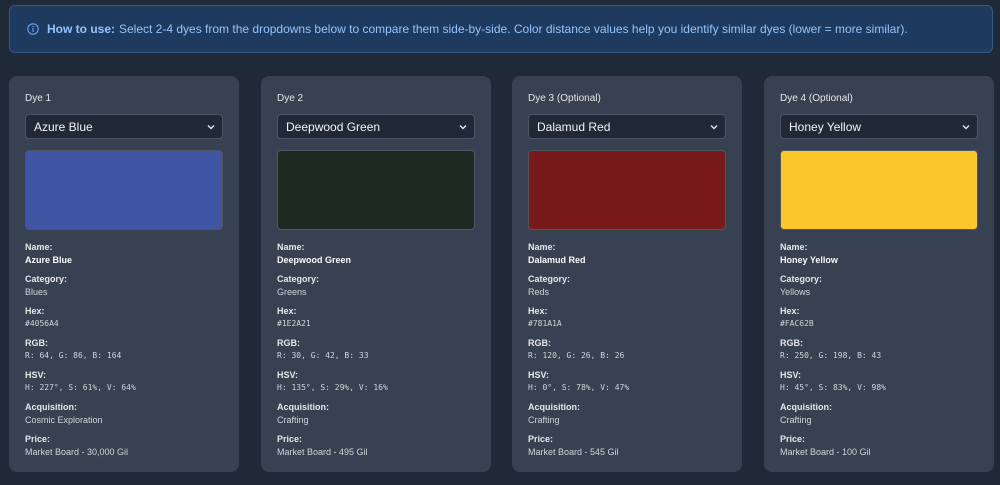 This screenshot has width=1000, height=485. I want to click on dye-name: Deepwood Green, so click(314, 260).